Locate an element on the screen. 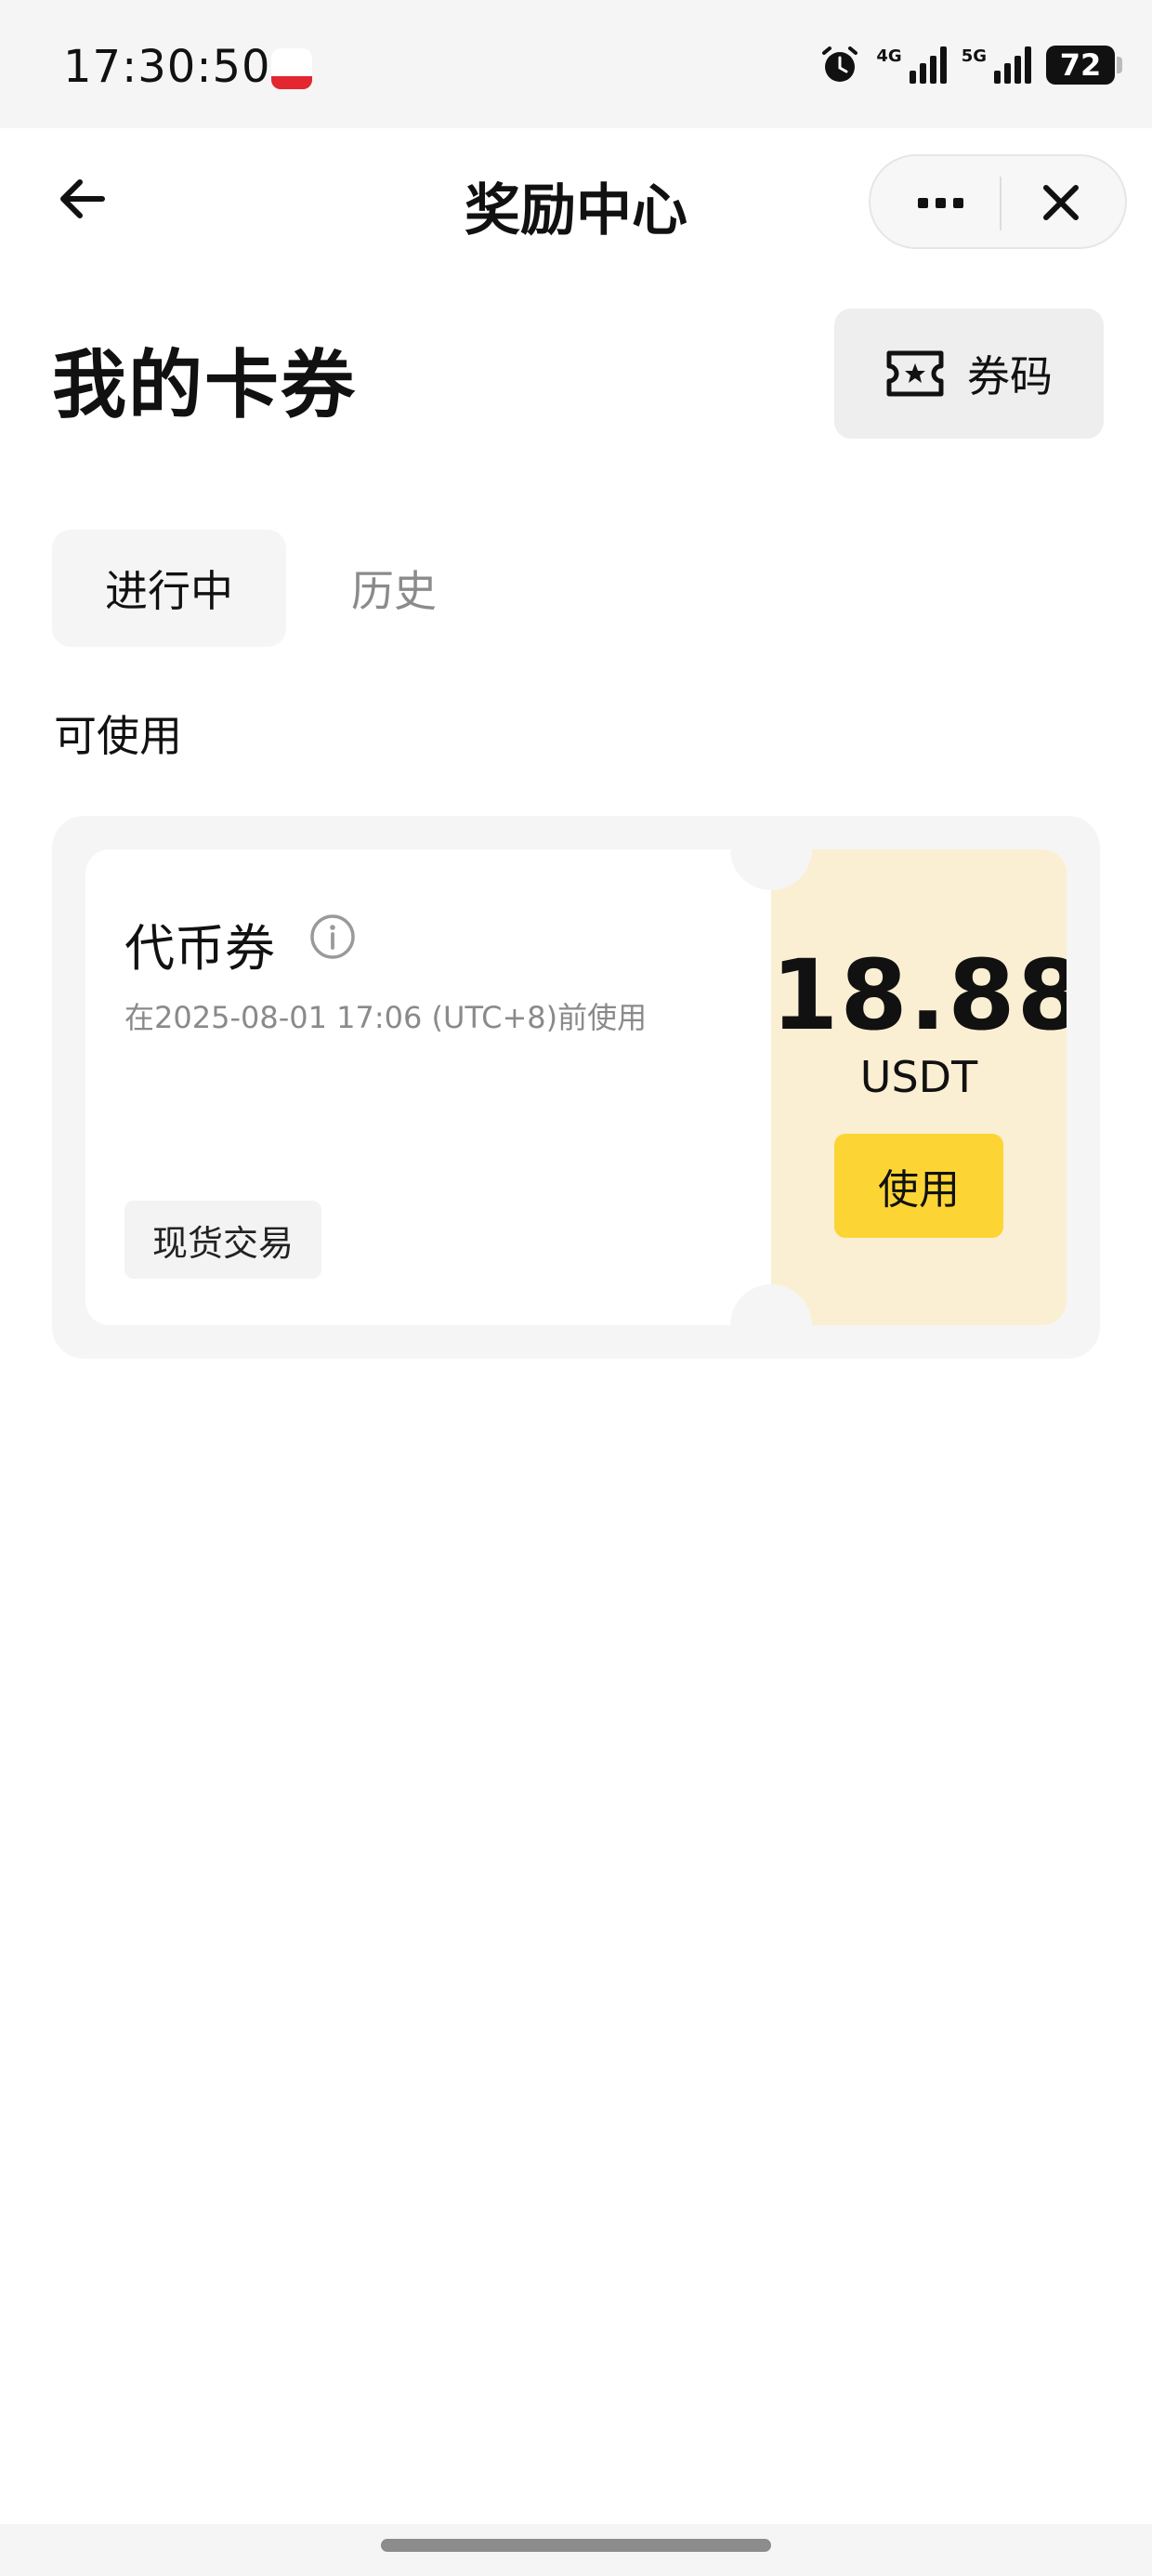 The width and height of the screenshot is (1152, 2576). more-button is located at coordinates (940, 202).